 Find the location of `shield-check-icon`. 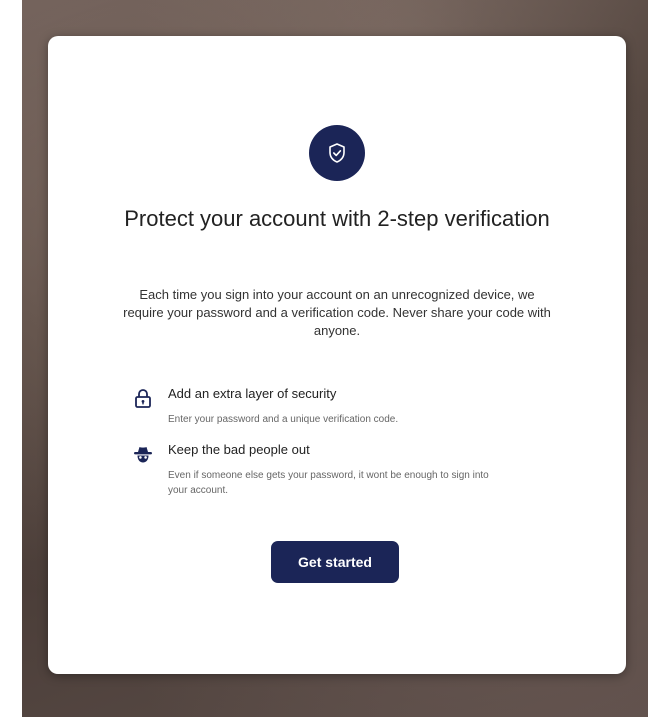

shield-check-icon is located at coordinates (337, 153).